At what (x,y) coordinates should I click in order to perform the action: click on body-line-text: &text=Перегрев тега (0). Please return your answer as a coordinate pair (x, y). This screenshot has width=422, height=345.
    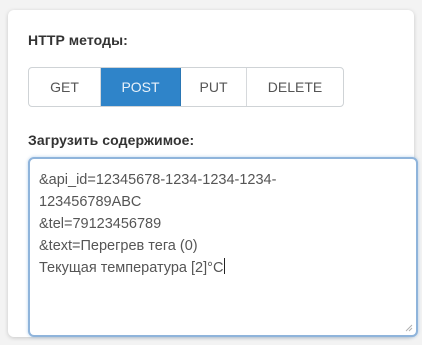
    Looking at the image, I should click on (118, 246).